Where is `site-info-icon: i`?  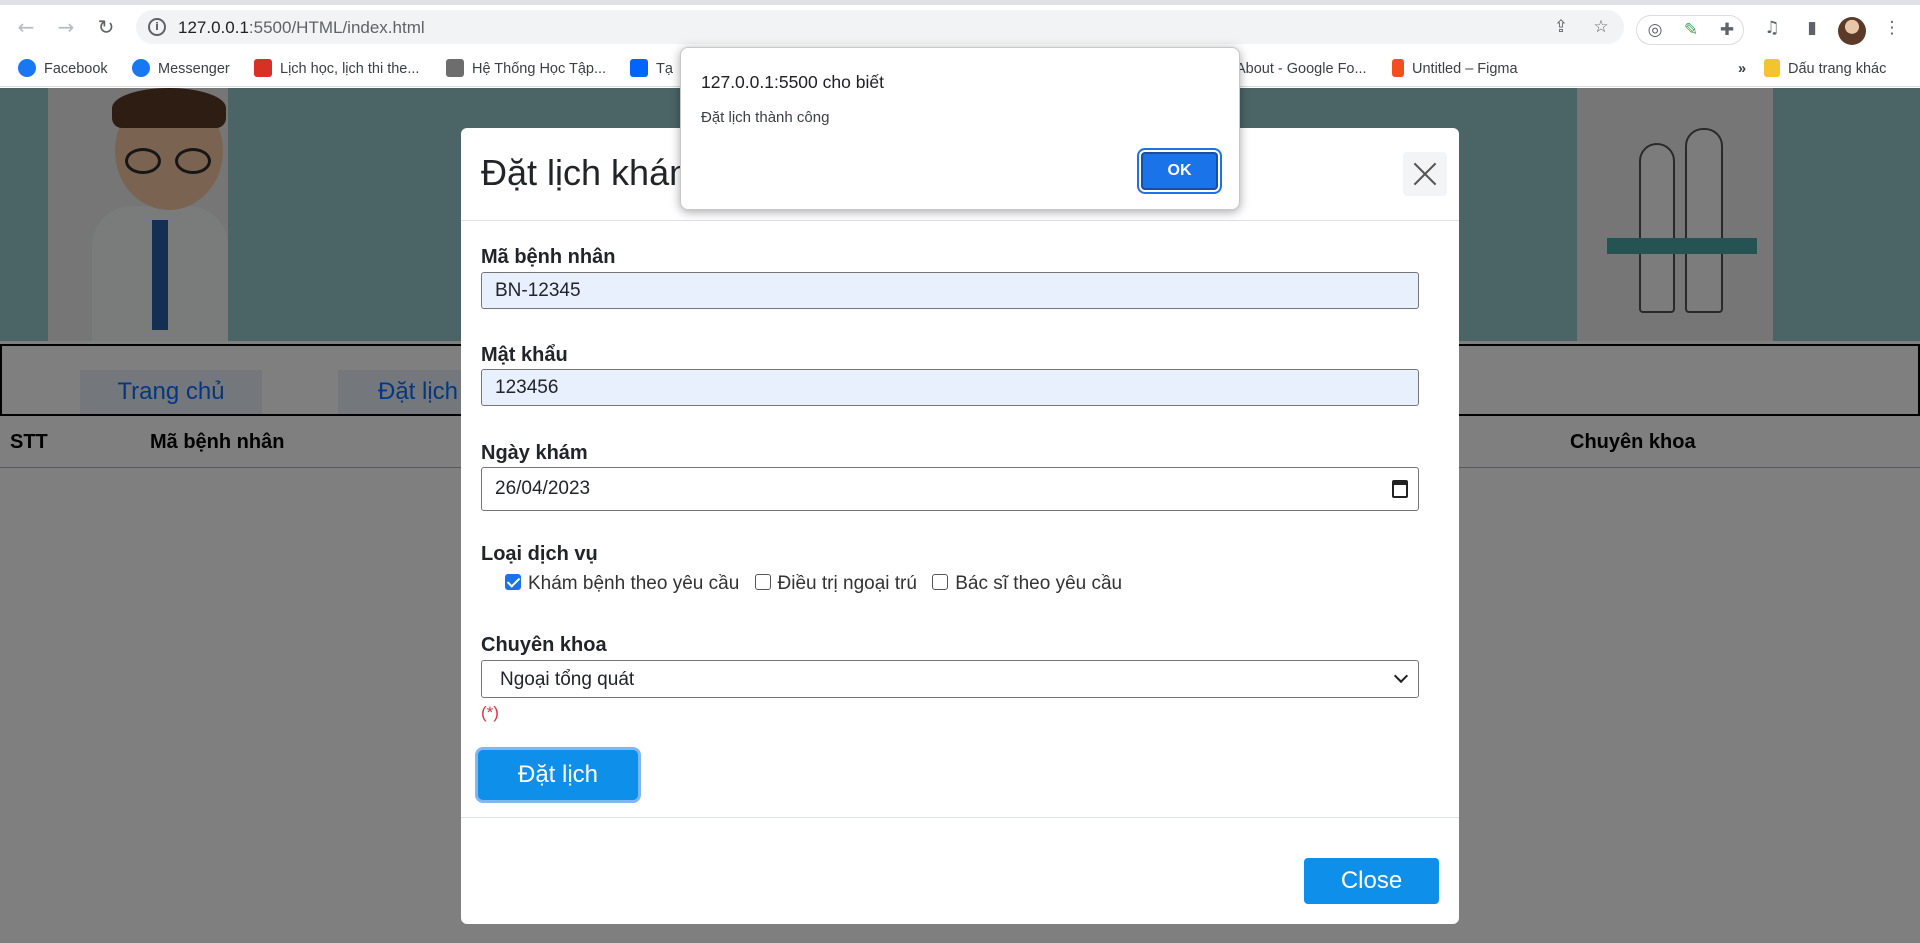
site-info-icon: i is located at coordinates (157, 27).